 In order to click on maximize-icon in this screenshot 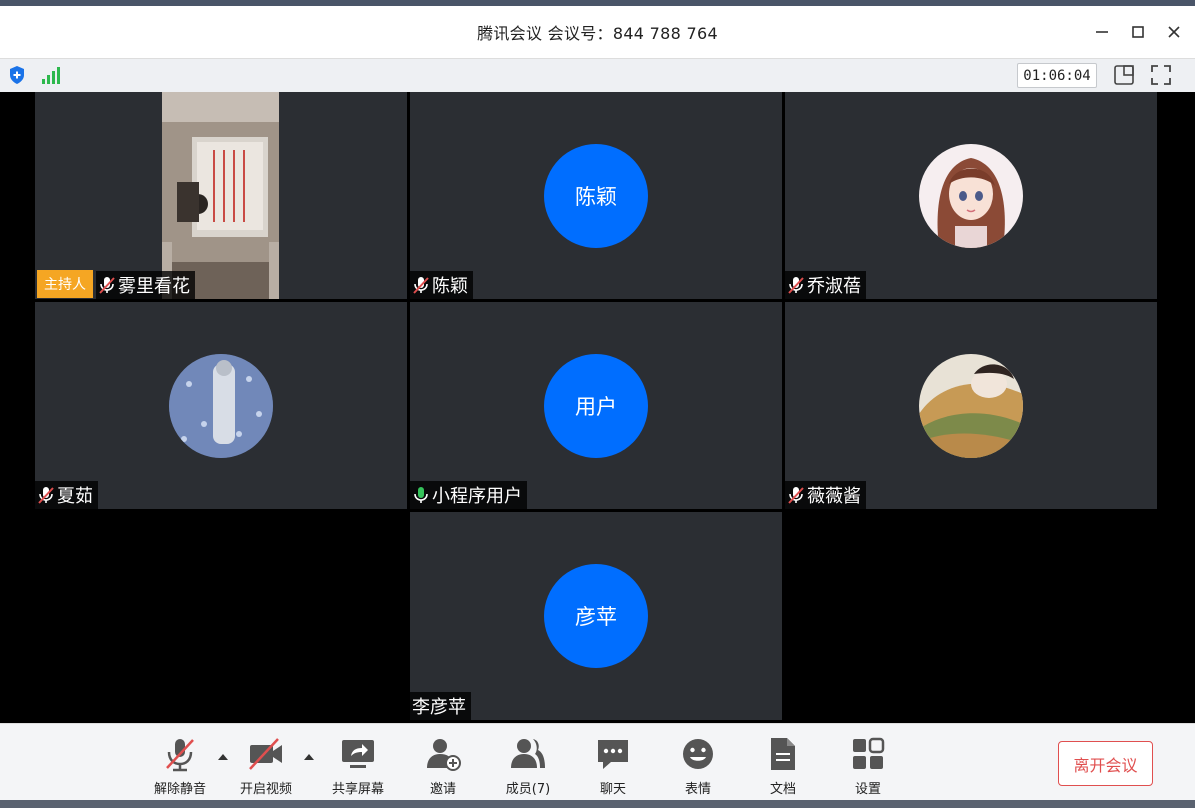, I will do `click(1138, 32)`.